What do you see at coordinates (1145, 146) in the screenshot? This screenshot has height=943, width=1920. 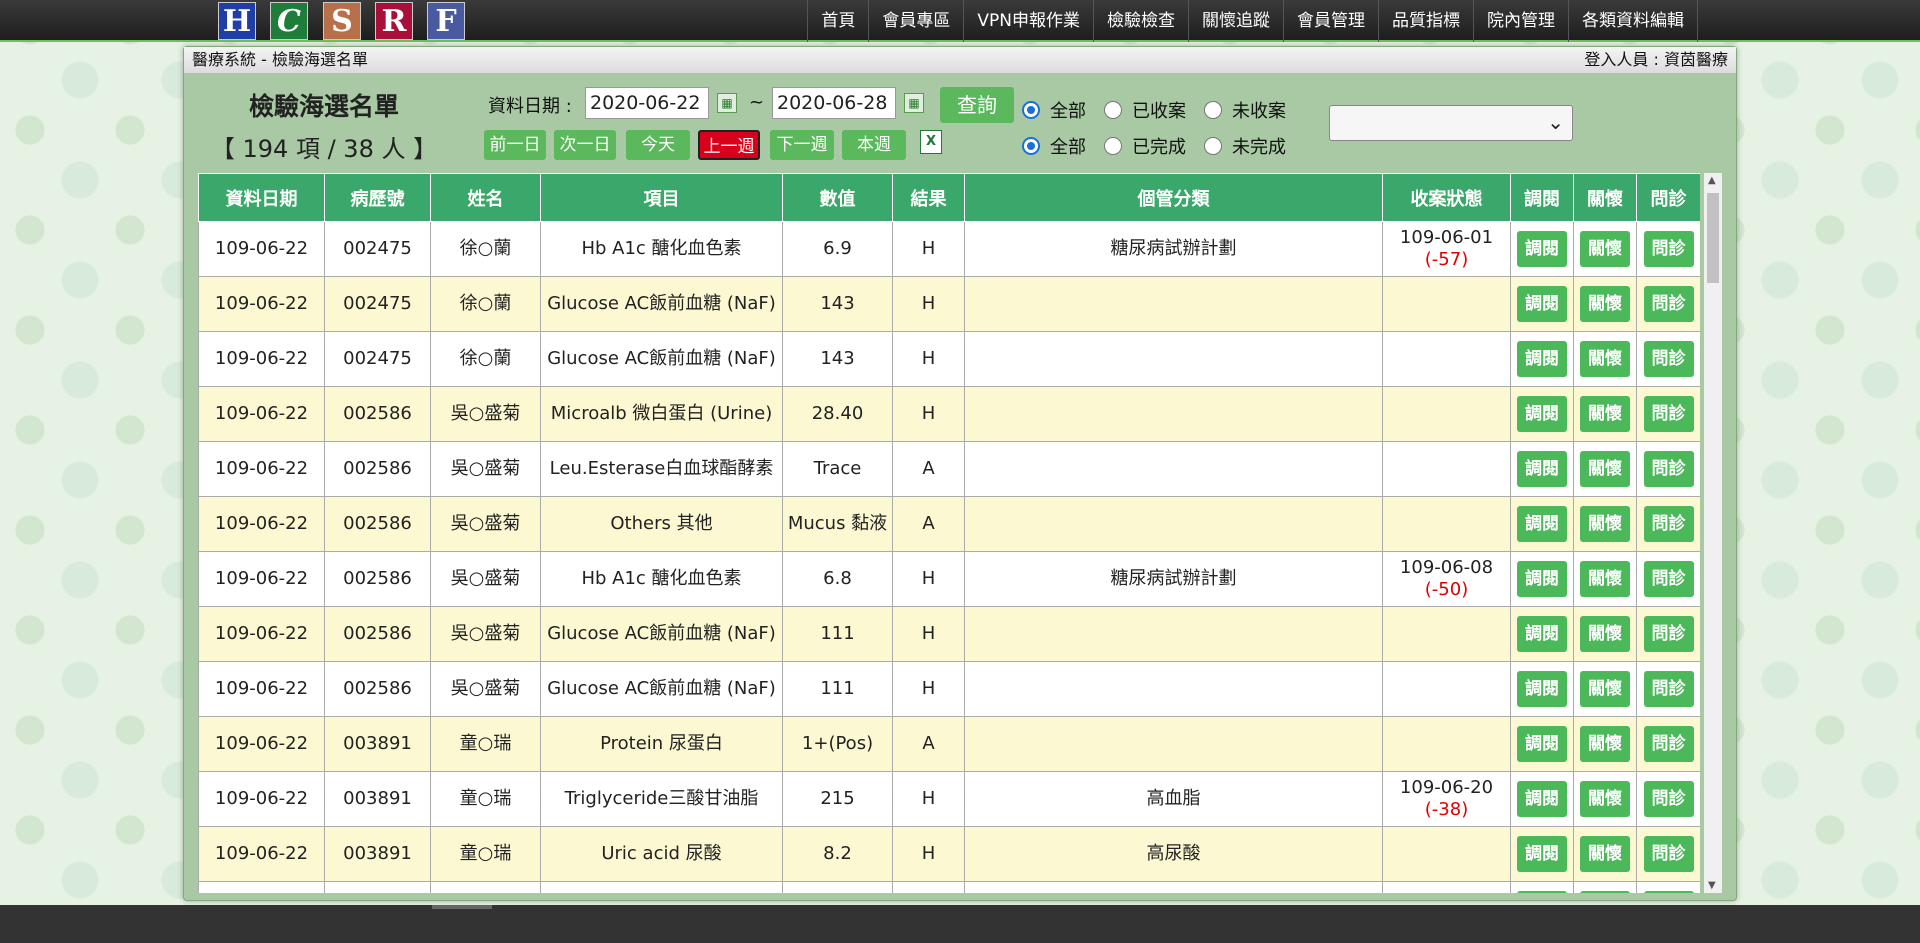 I see `radio2-option-1: 已完成` at bounding box center [1145, 146].